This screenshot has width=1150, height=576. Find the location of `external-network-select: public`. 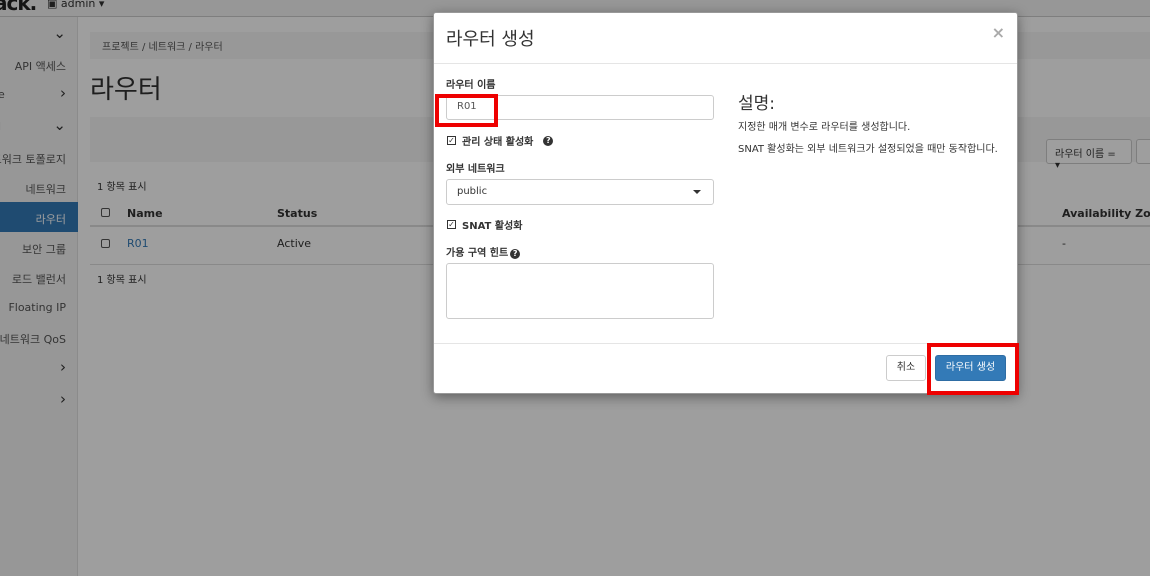

external-network-select: public is located at coordinates (580, 192).